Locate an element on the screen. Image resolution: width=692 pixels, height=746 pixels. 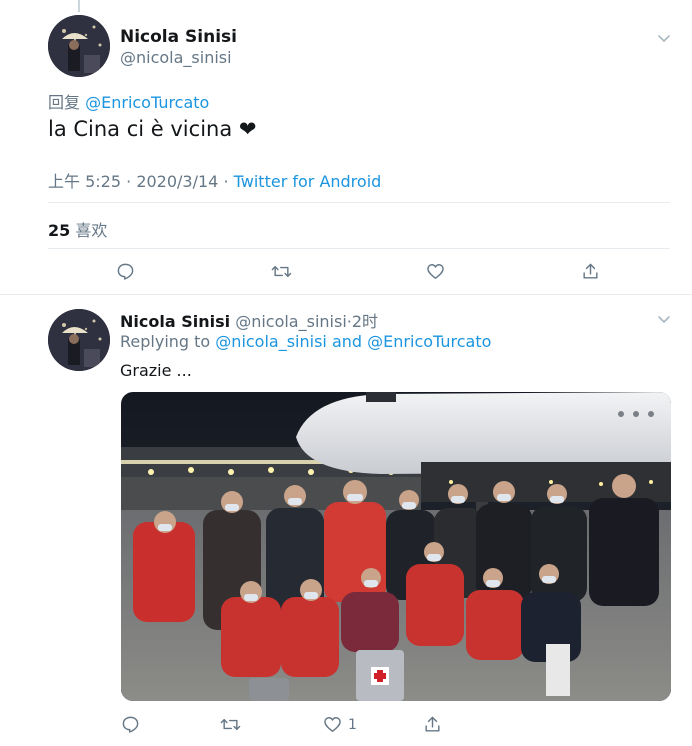
thread-connector-line is located at coordinates (79, 6).